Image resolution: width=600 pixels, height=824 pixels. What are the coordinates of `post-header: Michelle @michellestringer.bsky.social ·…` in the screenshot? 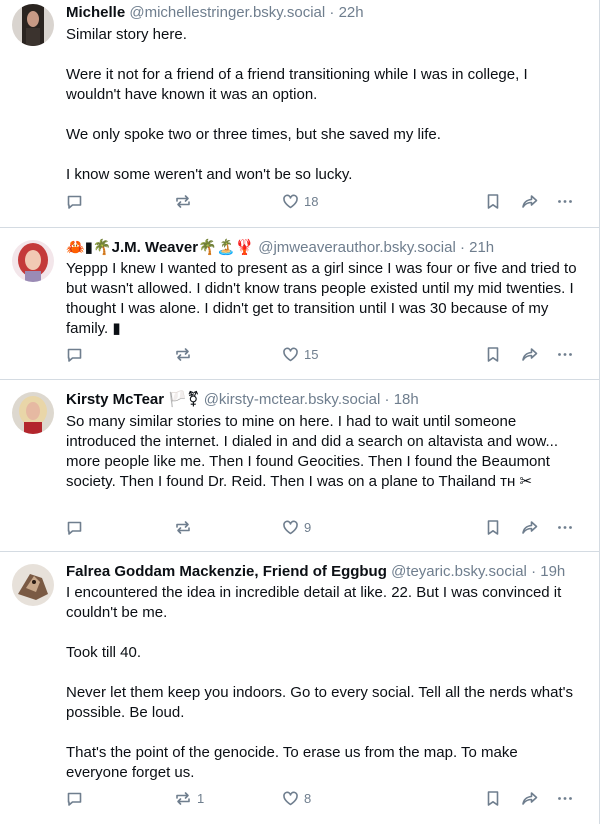 It's located at (324, 13).